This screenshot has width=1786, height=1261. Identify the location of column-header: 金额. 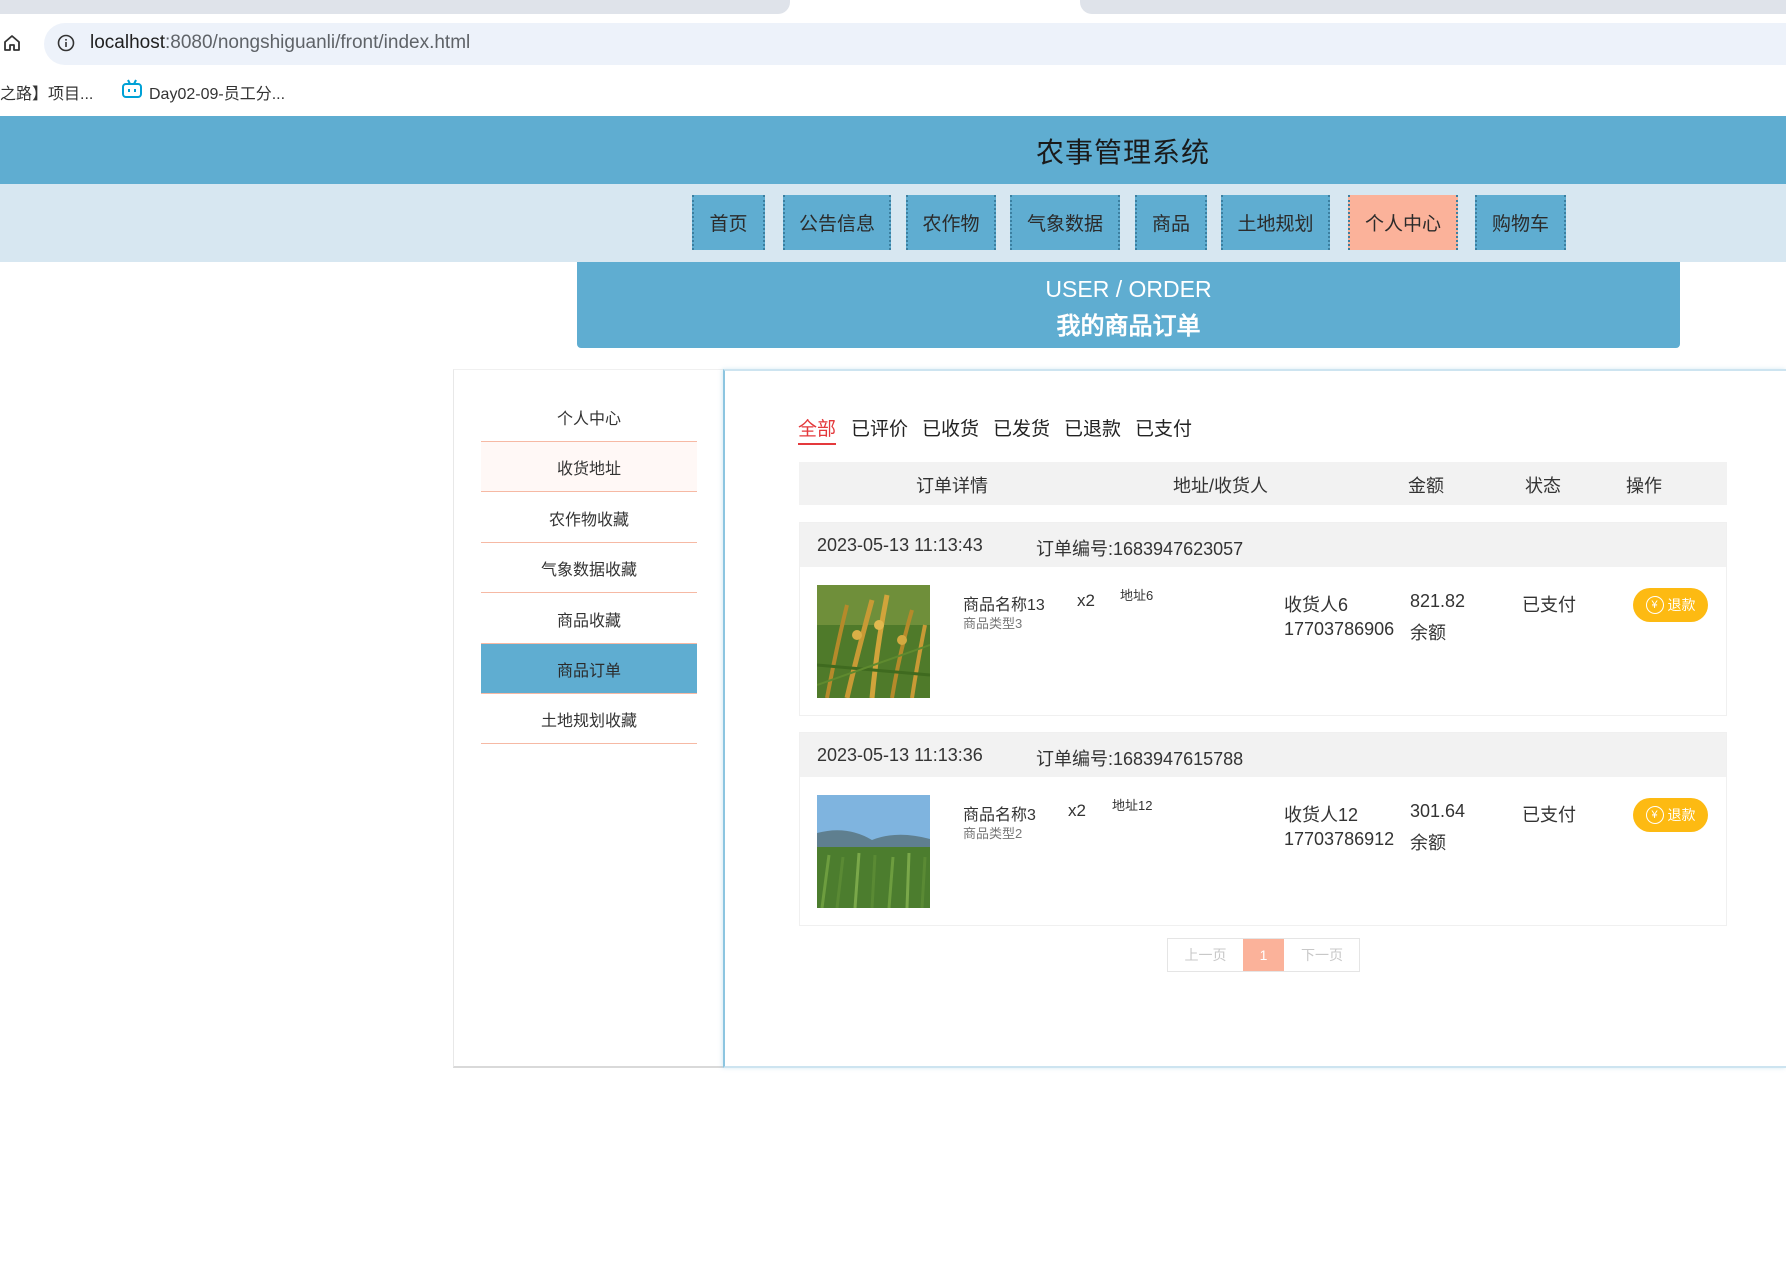
(1426, 486).